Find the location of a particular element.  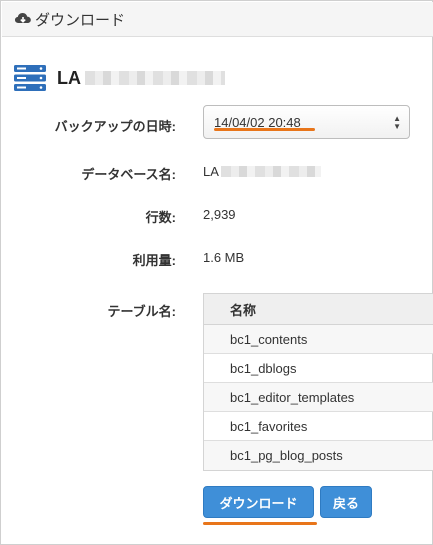

database-name-value: LA is located at coordinates (262, 171).